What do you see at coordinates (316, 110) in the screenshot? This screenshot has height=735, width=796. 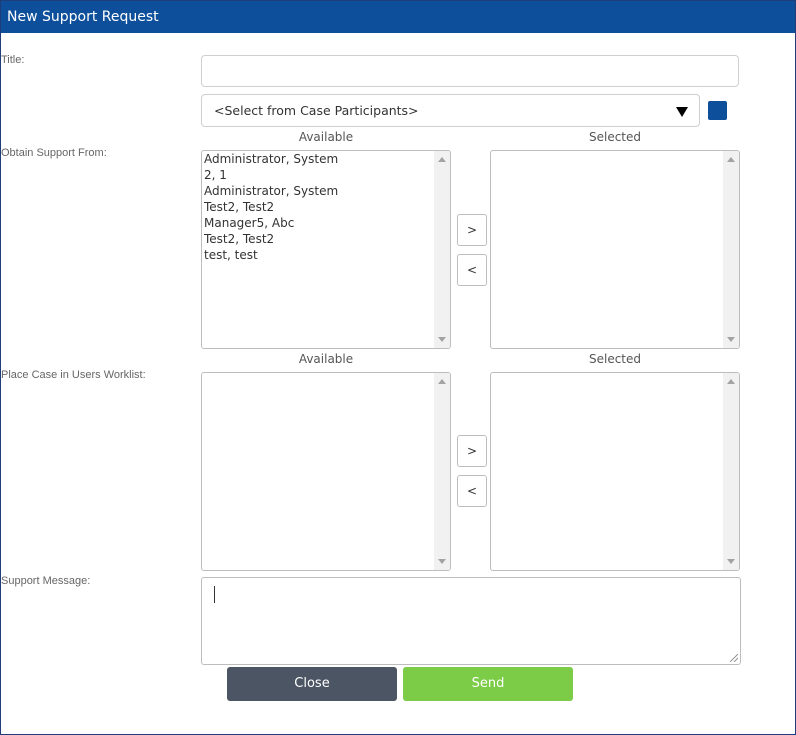 I see `case-participants-select-value: <Select from Case Participants>` at bounding box center [316, 110].